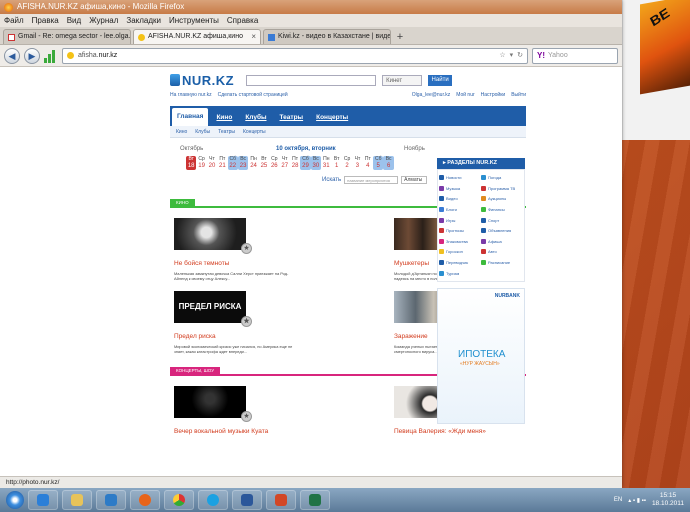  Describe the element at coordinates (190, 117) in the screenshot. I see `nav-main: Главная` at that location.